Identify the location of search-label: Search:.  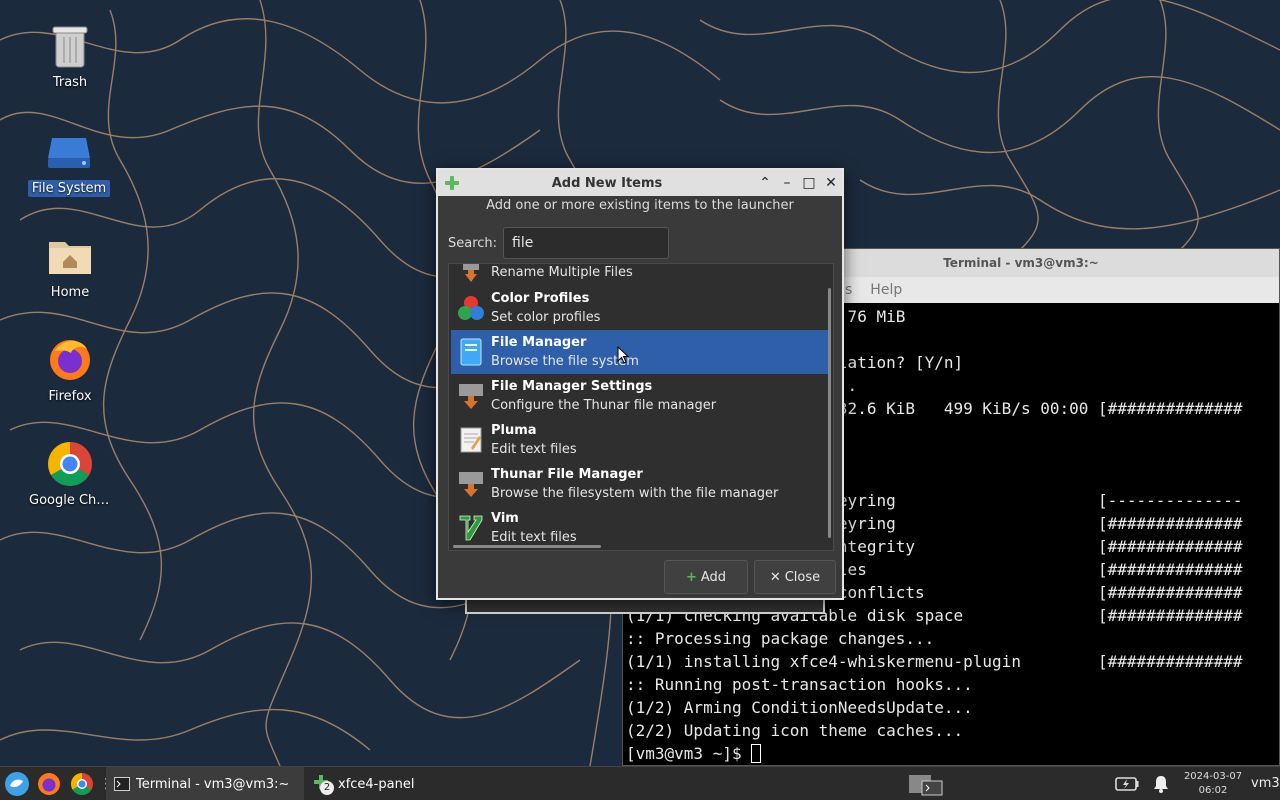
(473, 243).